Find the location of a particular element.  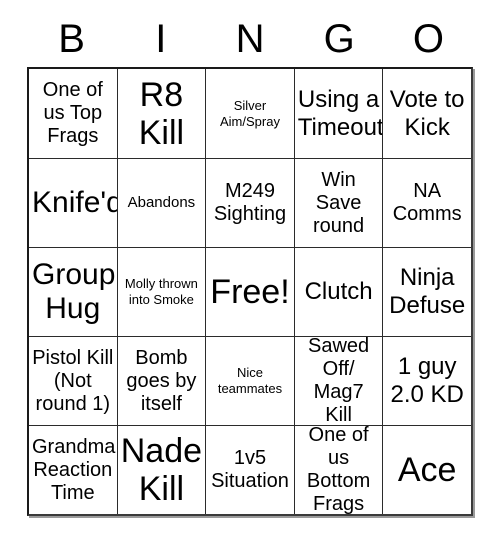

bingo-cell-label: Nade Kill is located at coordinates (161, 470).